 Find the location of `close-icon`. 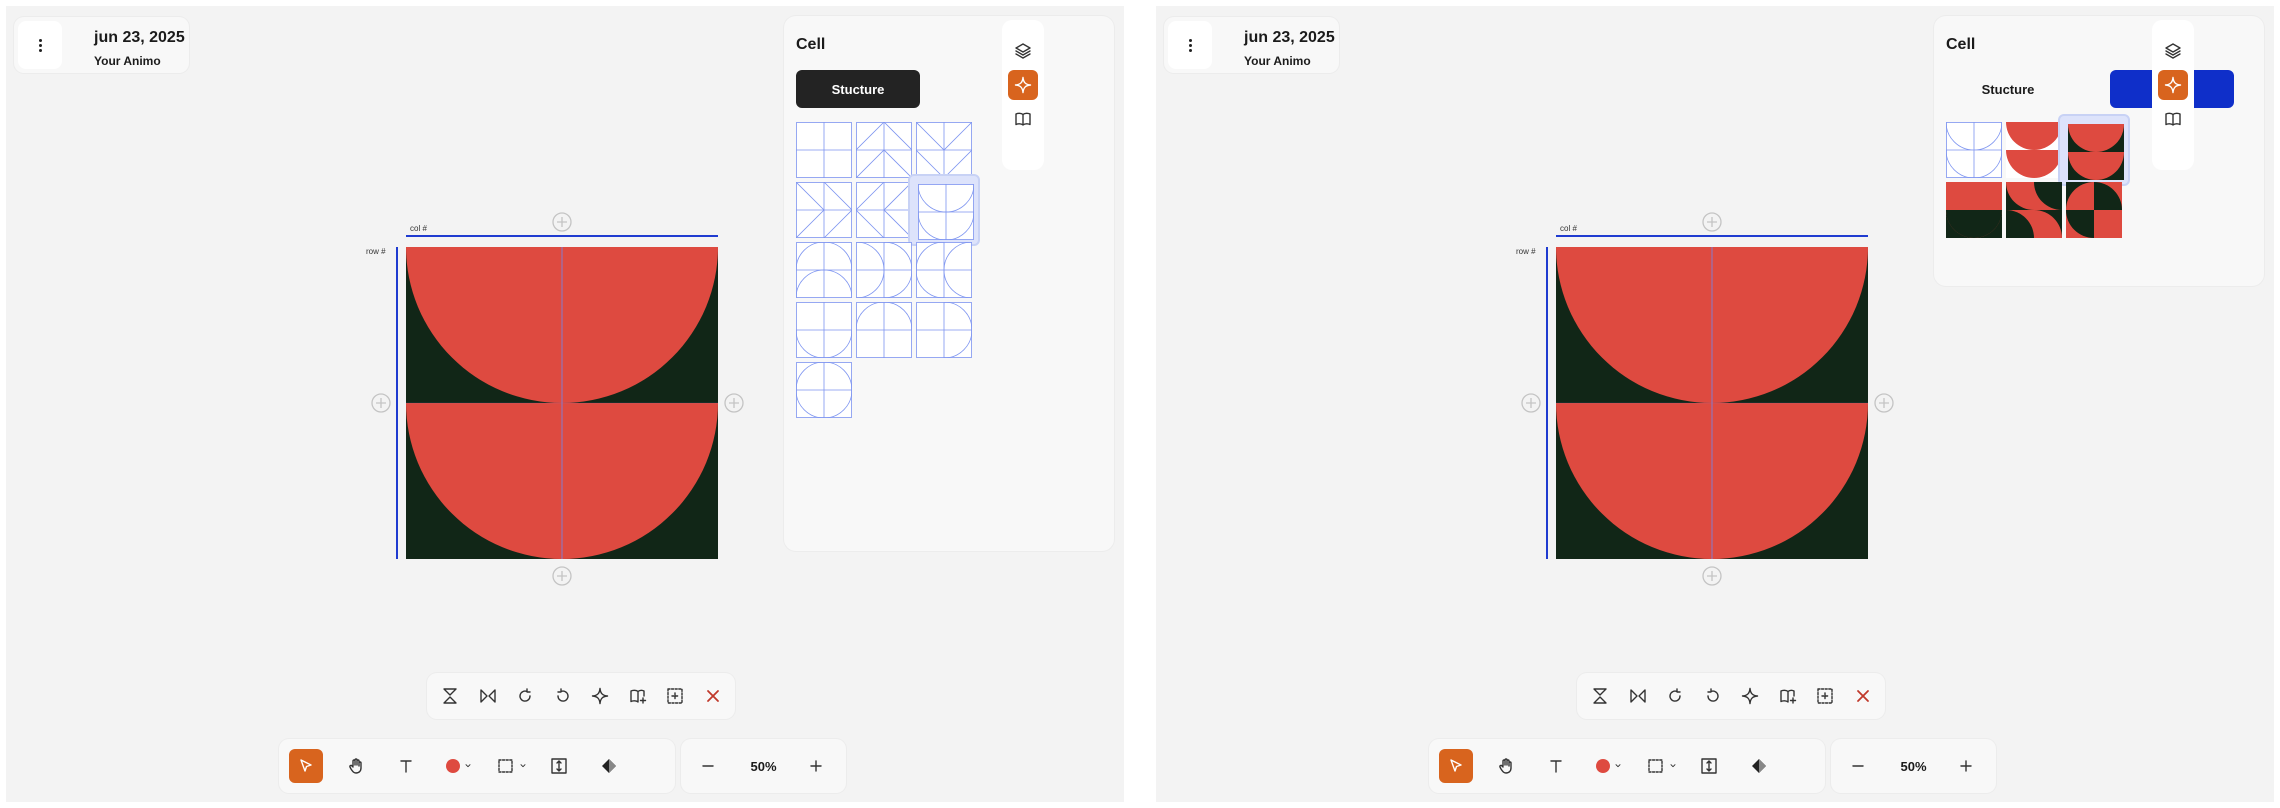

close-icon is located at coordinates (713, 696).